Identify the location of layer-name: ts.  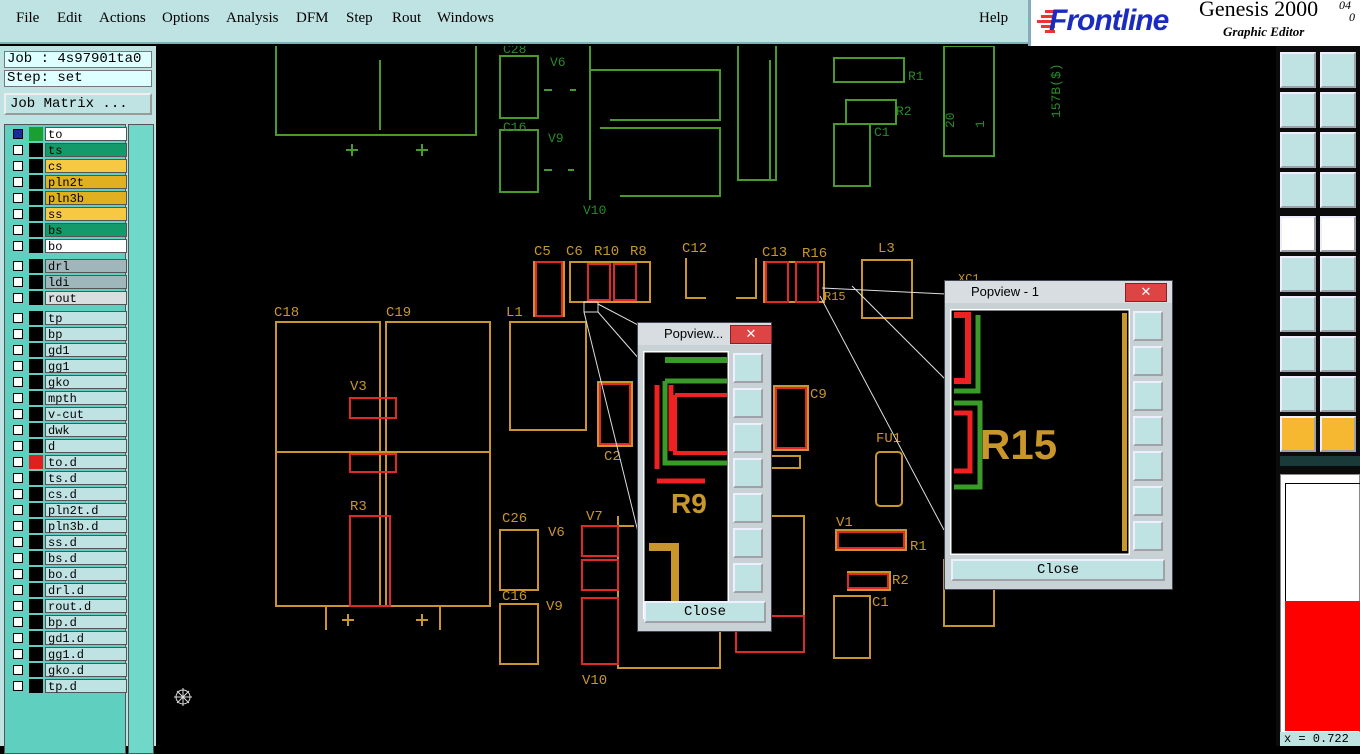
(86, 150).